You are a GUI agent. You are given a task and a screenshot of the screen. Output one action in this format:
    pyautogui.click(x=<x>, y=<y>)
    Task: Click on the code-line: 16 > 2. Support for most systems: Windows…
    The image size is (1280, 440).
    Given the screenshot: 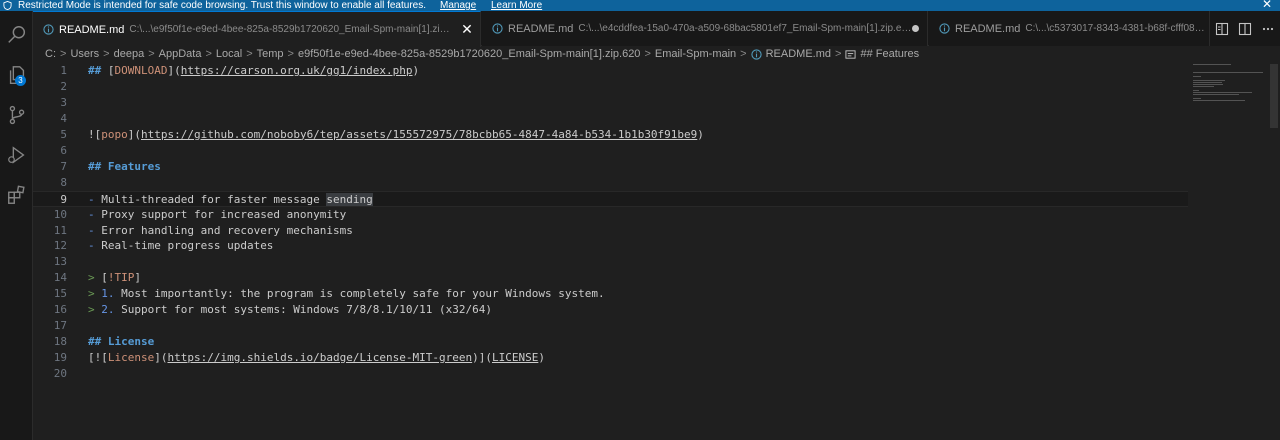 What is the action you would take?
    pyautogui.click(x=610, y=310)
    